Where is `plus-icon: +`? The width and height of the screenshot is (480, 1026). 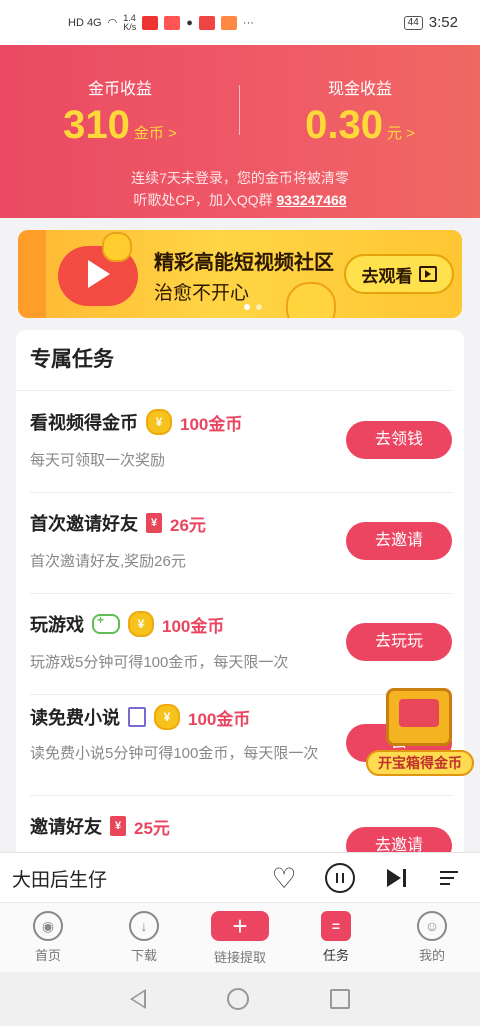 plus-icon: + is located at coordinates (240, 926).